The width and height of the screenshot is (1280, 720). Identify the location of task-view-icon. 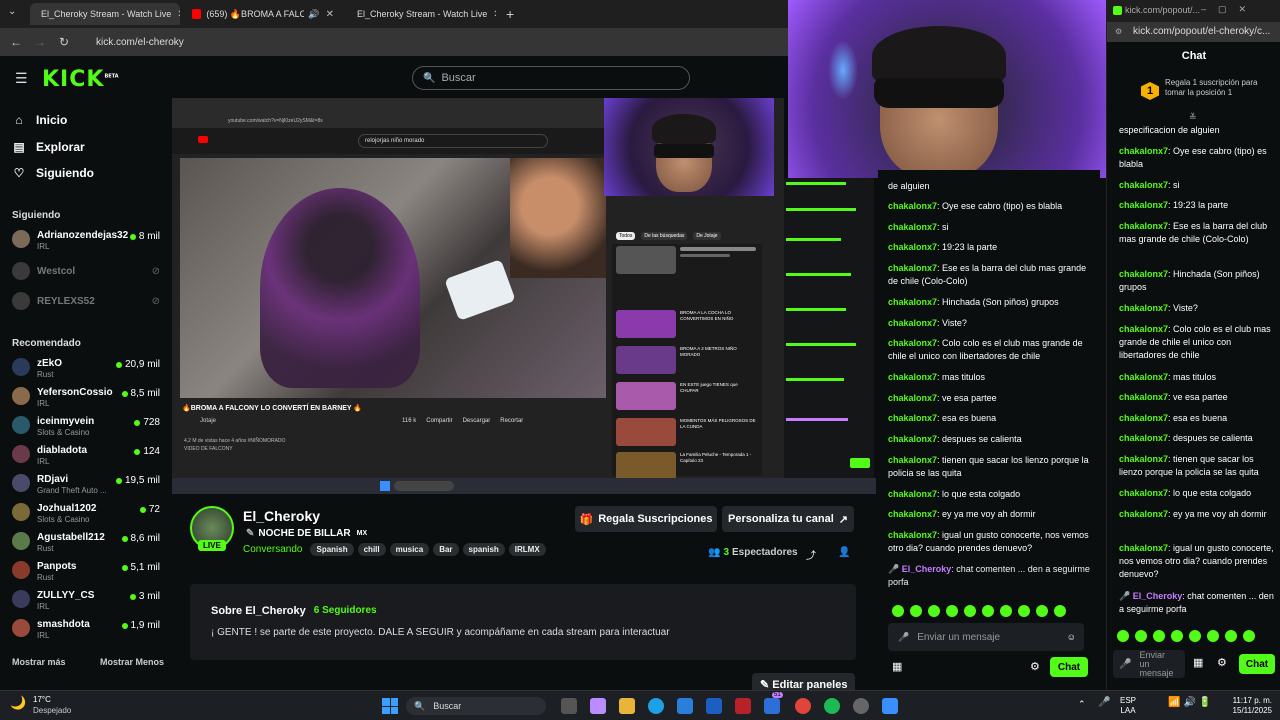
(569, 706).